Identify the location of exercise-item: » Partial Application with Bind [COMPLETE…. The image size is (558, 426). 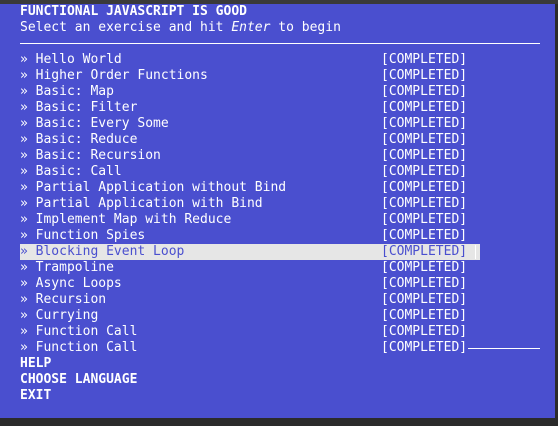
(250, 204).